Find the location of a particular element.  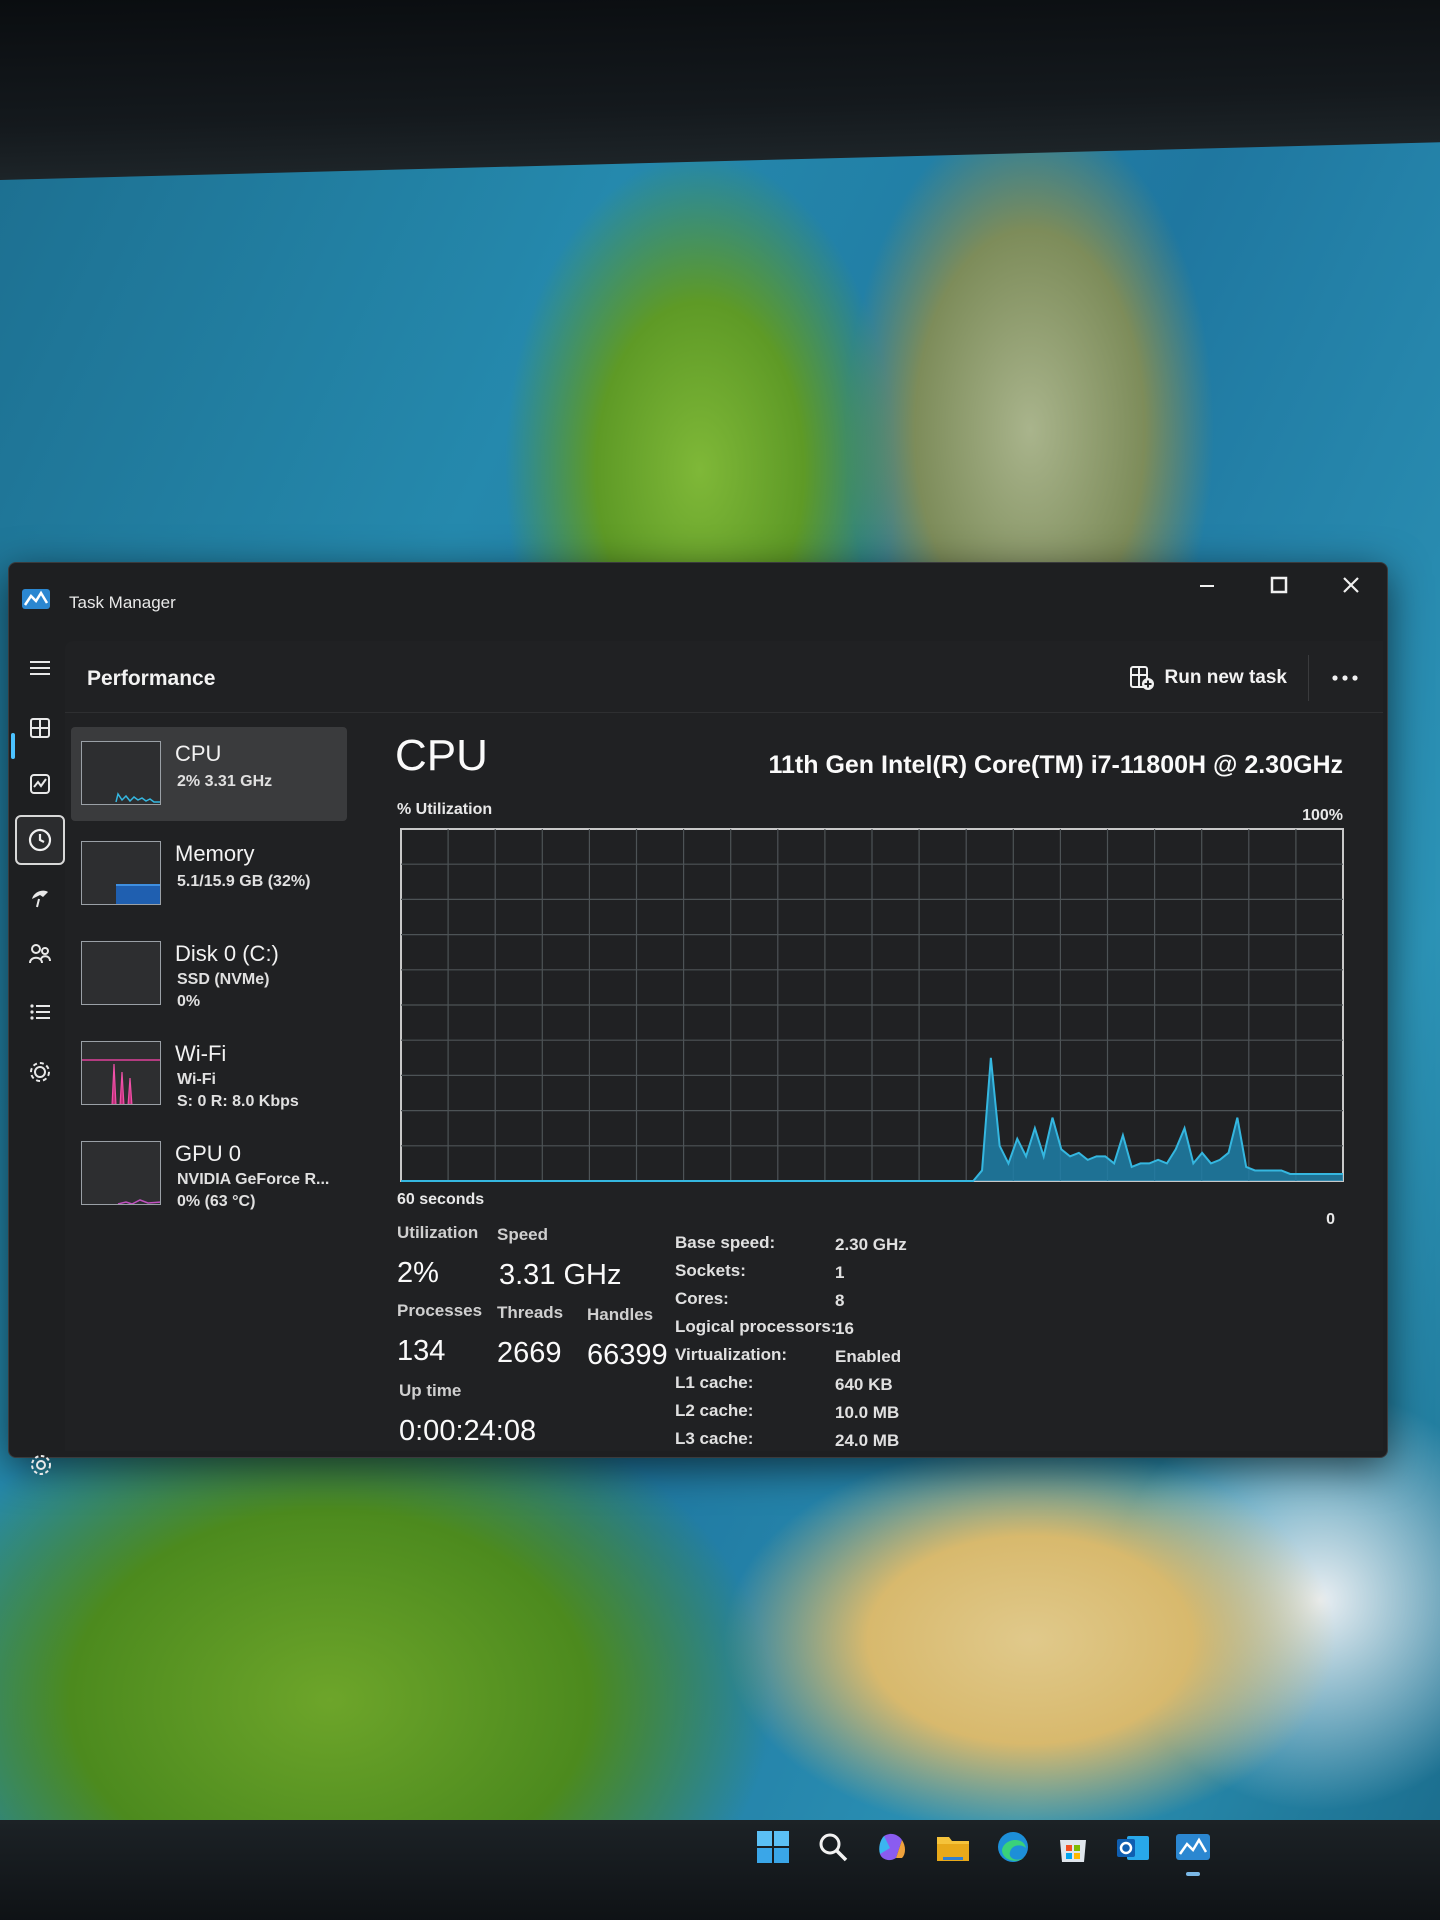

nav-performance is located at coordinates (40, 784).